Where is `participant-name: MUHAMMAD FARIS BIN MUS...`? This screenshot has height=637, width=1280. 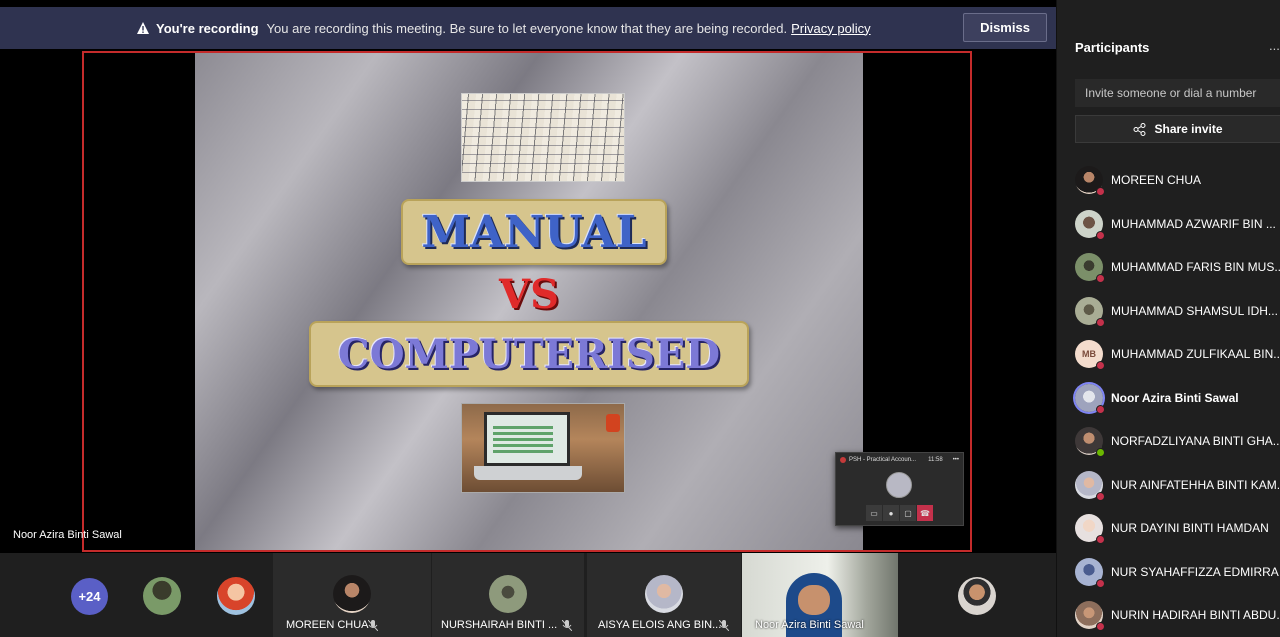
participant-name: MUHAMMAD FARIS BIN MUS... is located at coordinates (1195, 267).